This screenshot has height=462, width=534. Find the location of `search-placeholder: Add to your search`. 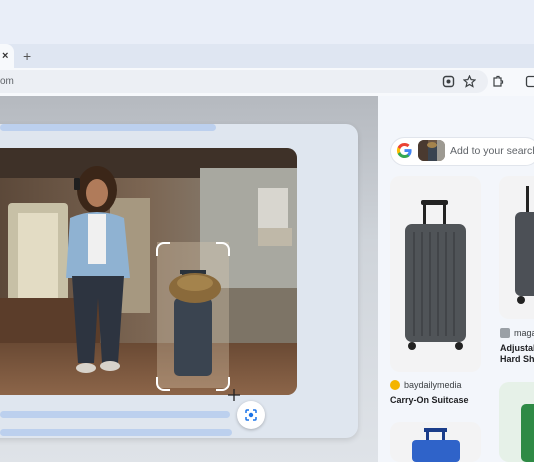

search-placeholder: Add to your search is located at coordinates (492, 151).